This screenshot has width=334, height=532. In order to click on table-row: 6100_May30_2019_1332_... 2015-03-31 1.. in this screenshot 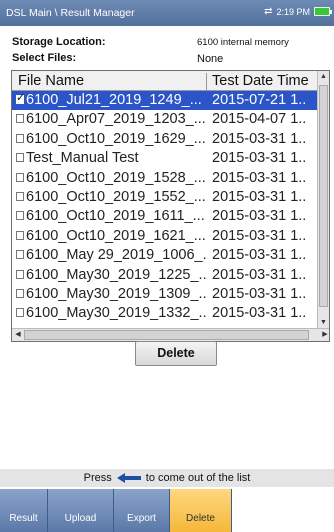, I will do `click(164, 313)`.